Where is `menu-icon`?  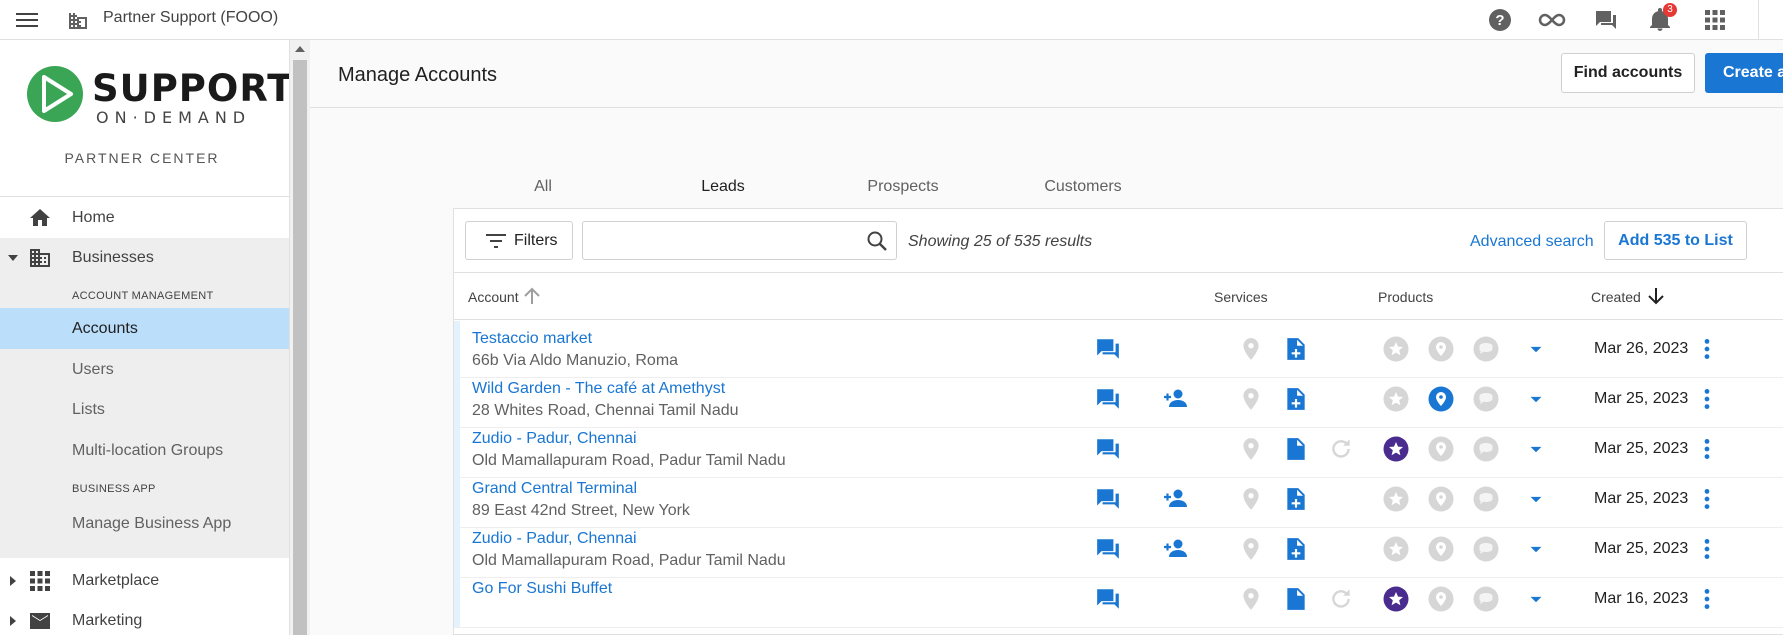 menu-icon is located at coordinates (27, 20).